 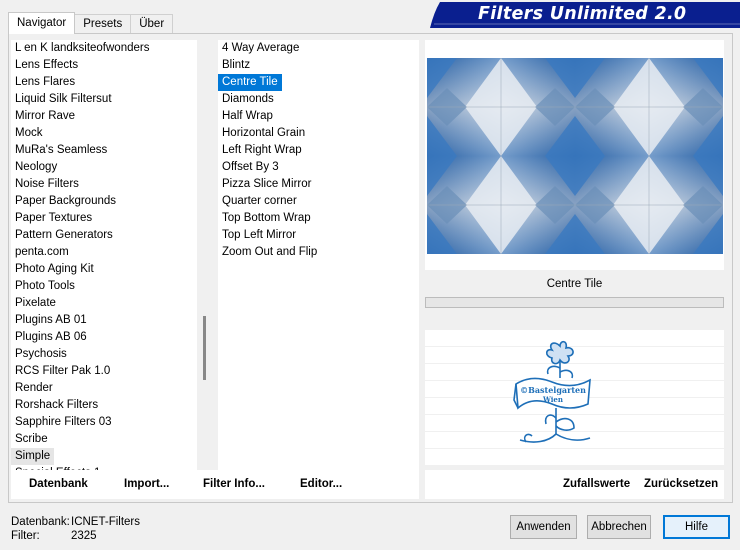 What do you see at coordinates (104, 99) in the screenshot?
I see `category-item: Liquid Silk Filtersut` at bounding box center [104, 99].